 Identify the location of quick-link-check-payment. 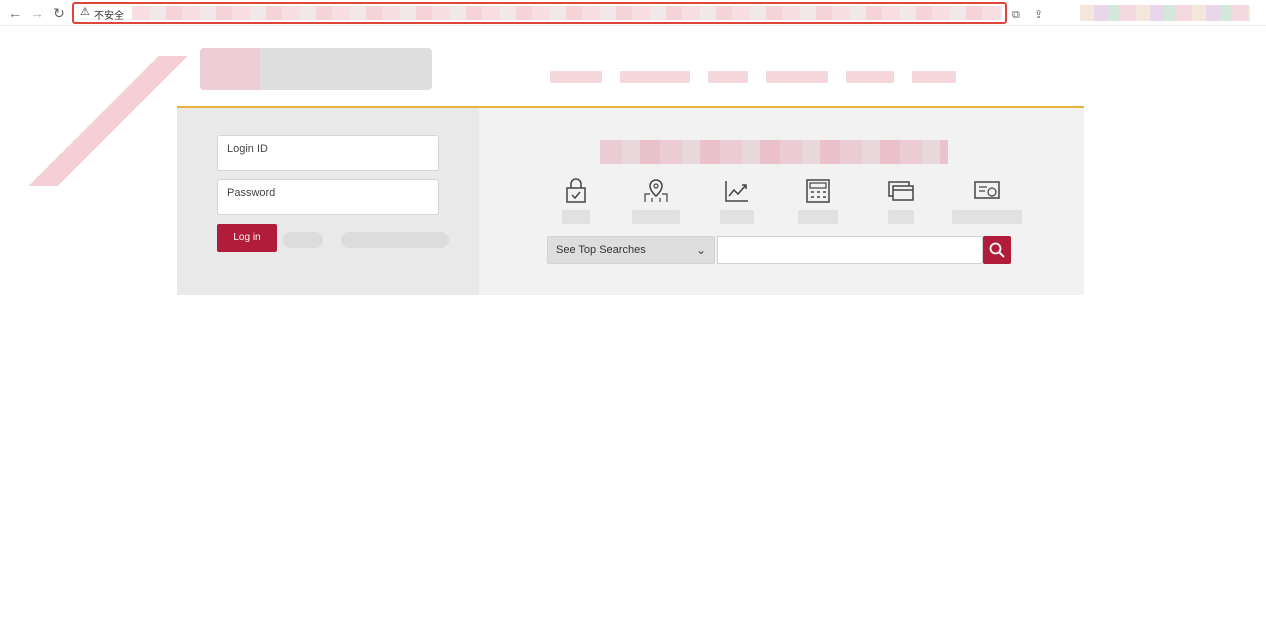
(987, 203).